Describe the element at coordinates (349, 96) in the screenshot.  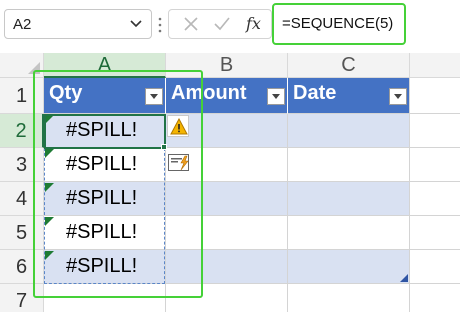
I see `table-header-date: Date` at that location.